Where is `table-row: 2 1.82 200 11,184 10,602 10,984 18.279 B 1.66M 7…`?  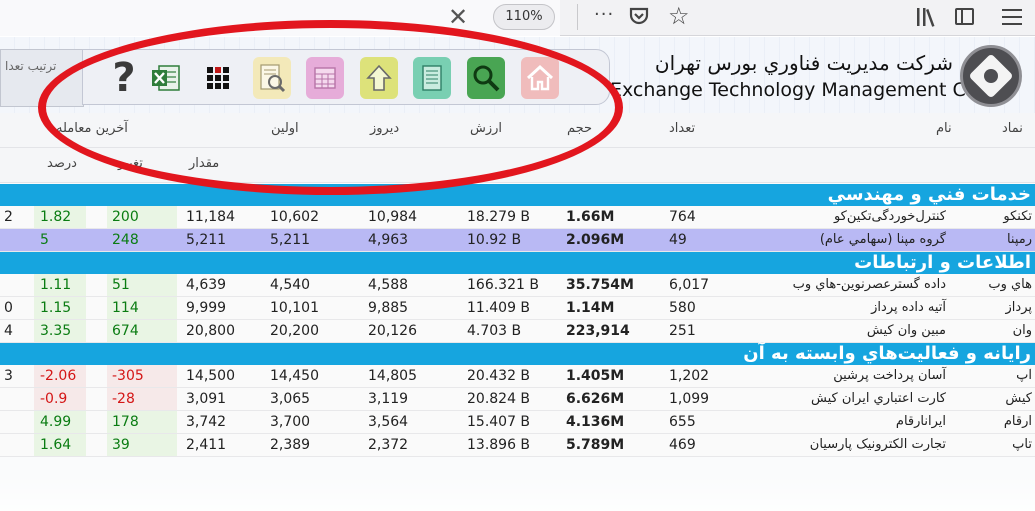 table-row: 2 1.82 200 11,184 10,602 10,984 18.279 B 1.66M 7… is located at coordinates (517, 217).